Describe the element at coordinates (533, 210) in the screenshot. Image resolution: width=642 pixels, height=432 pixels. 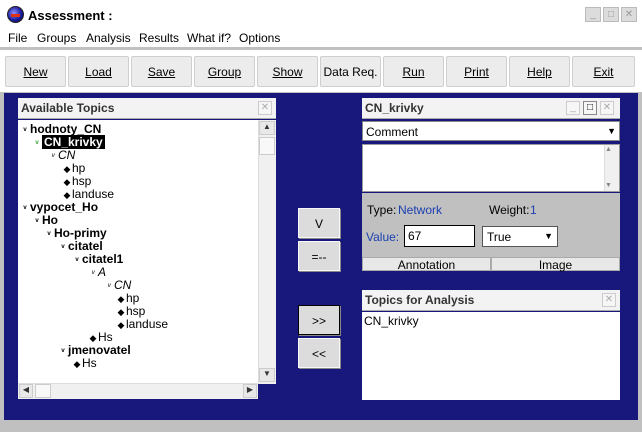
I see `weight-value: 1` at that location.